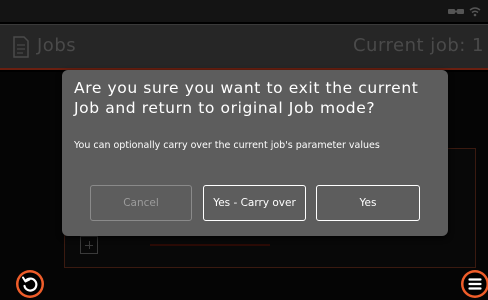  What do you see at coordinates (57, 45) in the screenshot?
I see `page-title: Jobs` at bounding box center [57, 45].